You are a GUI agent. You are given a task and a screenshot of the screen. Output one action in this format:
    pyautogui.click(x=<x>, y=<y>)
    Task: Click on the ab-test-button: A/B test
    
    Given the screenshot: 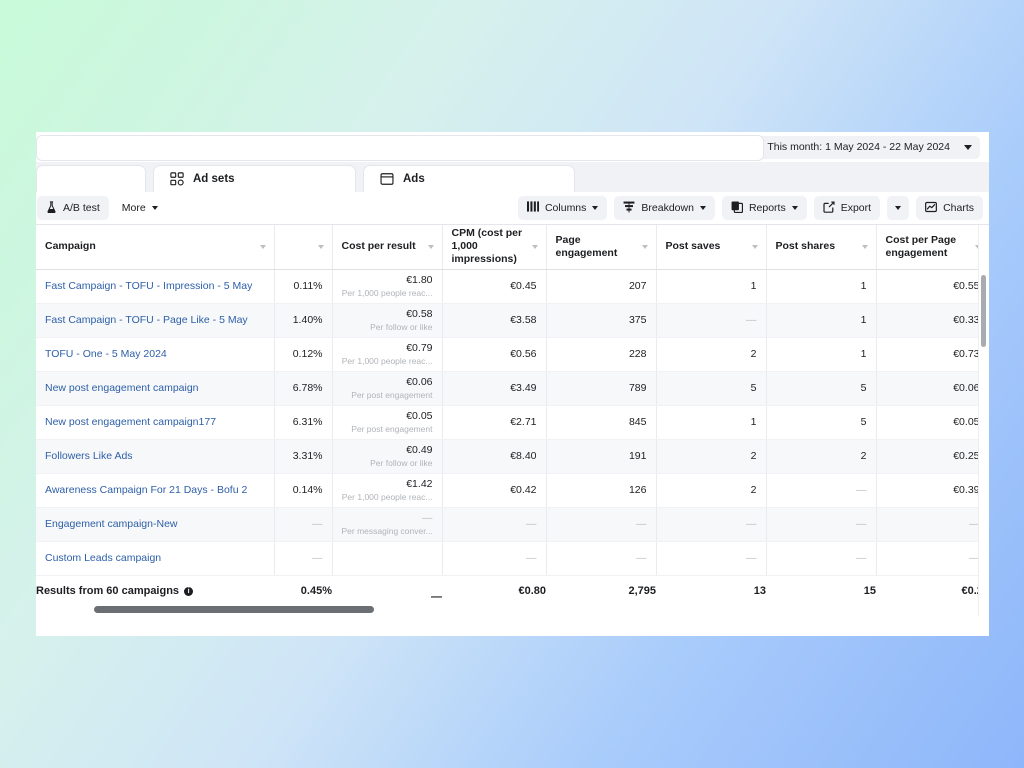 What is the action you would take?
    pyautogui.click(x=73, y=208)
    